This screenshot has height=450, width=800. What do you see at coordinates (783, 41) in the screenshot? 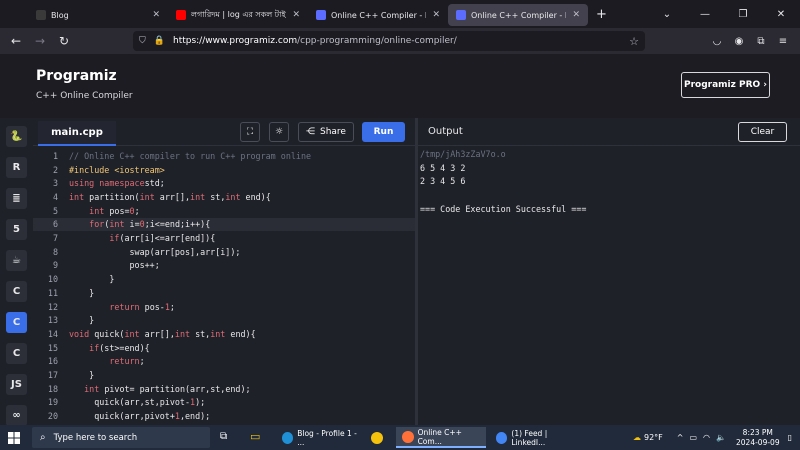
I see `menu-icon: ≡` at bounding box center [783, 41].